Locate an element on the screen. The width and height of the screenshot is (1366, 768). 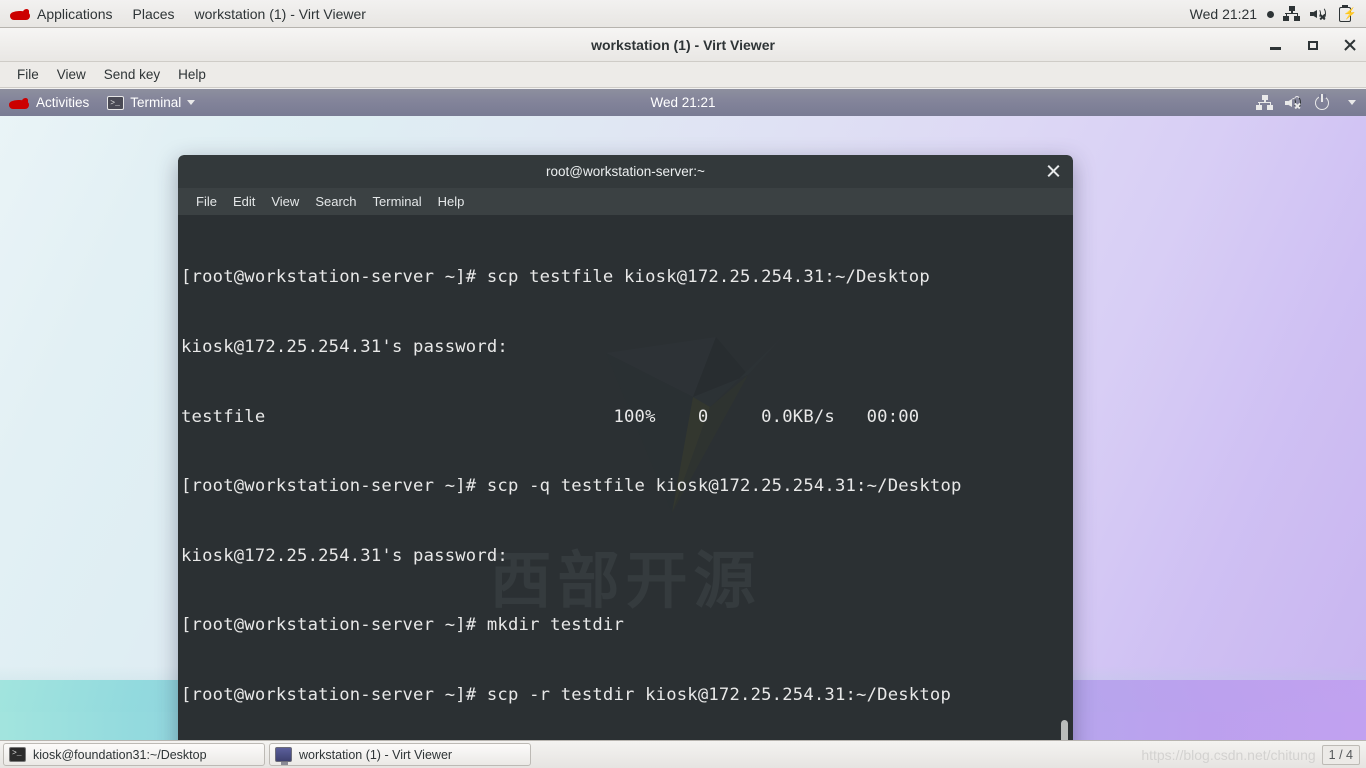
csdn-watermark-url: https://blog.csdn.net/chitung is located at coordinates (1228, 754).